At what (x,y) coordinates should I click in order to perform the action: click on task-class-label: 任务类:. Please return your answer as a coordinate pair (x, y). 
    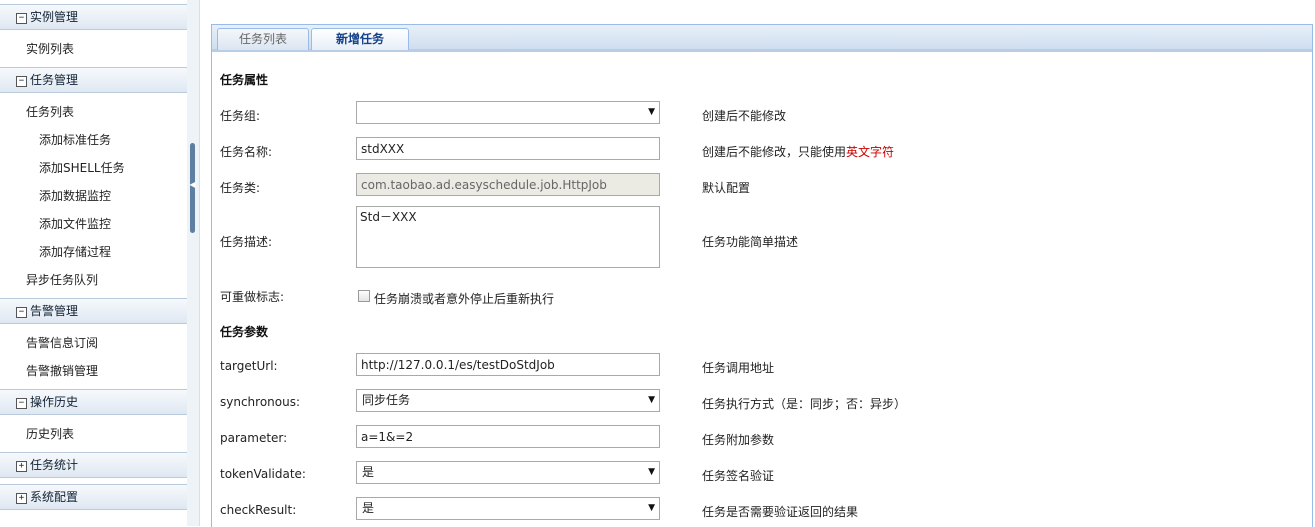
    Looking at the image, I should click on (240, 188).